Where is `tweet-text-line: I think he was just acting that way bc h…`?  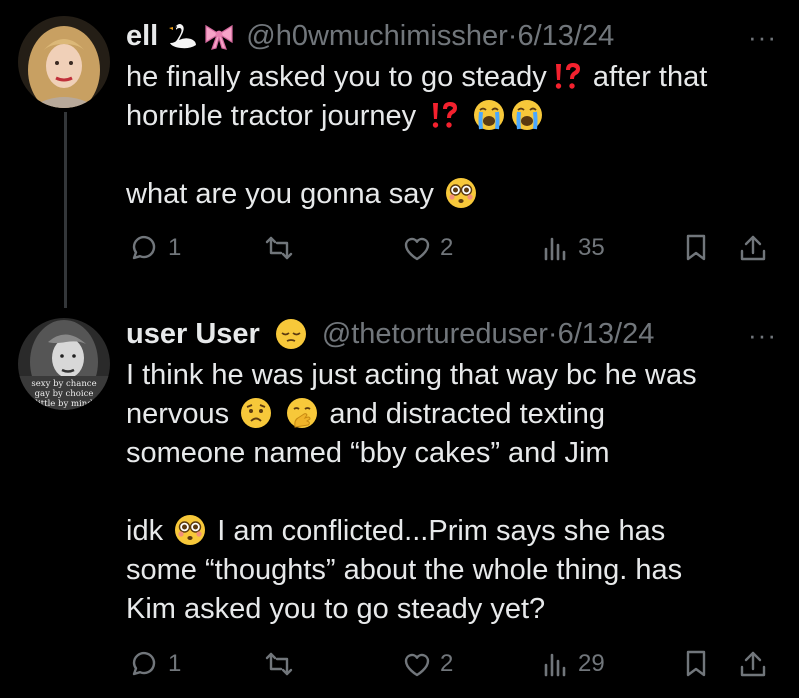
tweet-text-line: I think he was just acting that way bc h… is located at coordinates (411, 375).